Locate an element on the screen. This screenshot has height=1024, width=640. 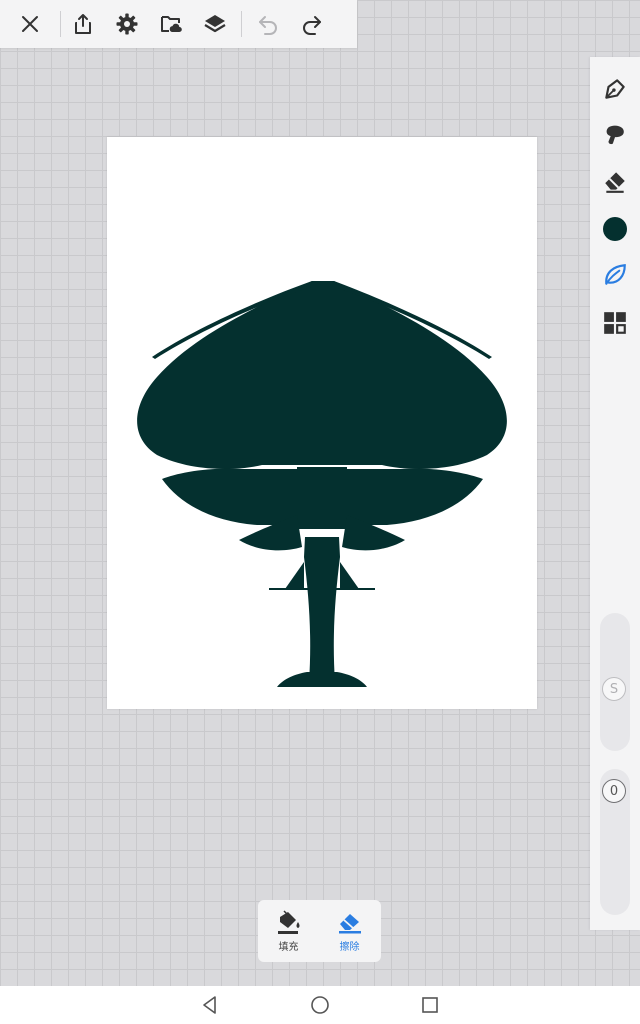
system-nav-bar is located at coordinates (320, 1005).